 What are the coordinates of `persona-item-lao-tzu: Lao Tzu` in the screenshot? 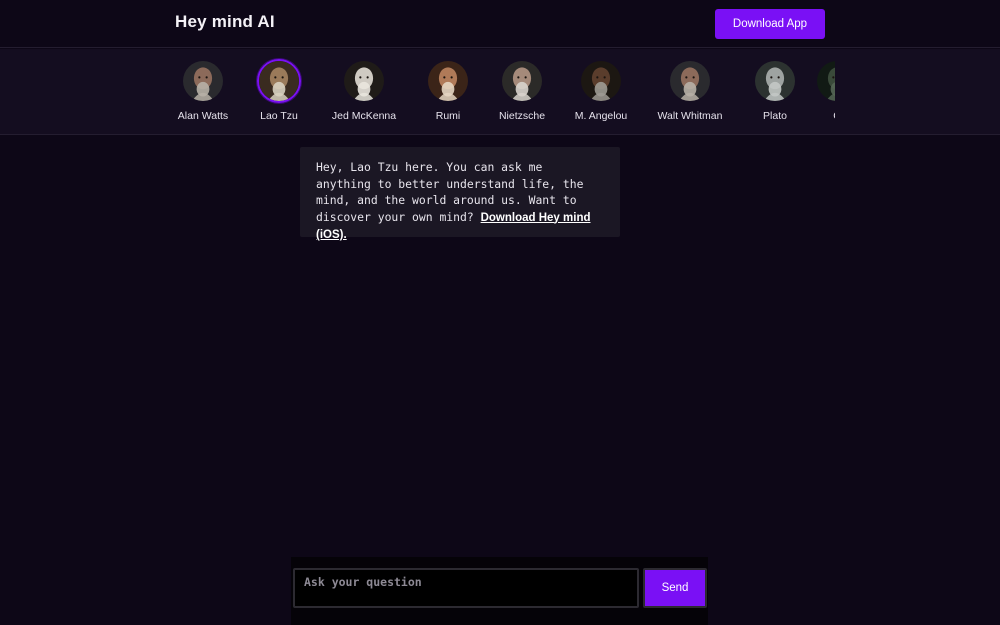 It's located at (279, 90).